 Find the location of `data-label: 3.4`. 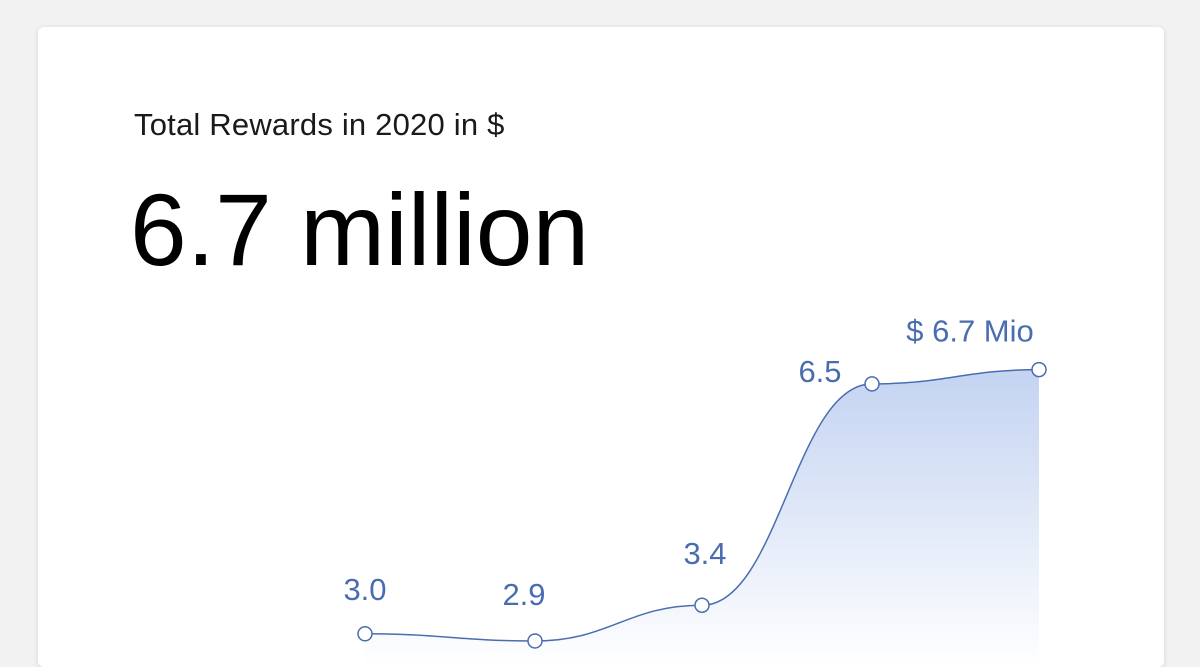

data-label: 3.4 is located at coordinates (704, 553).